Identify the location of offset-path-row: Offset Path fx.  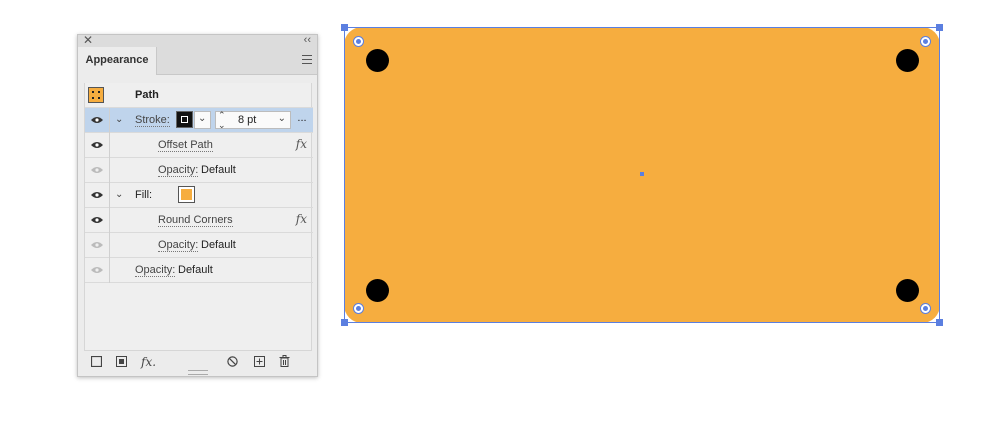
(199, 145).